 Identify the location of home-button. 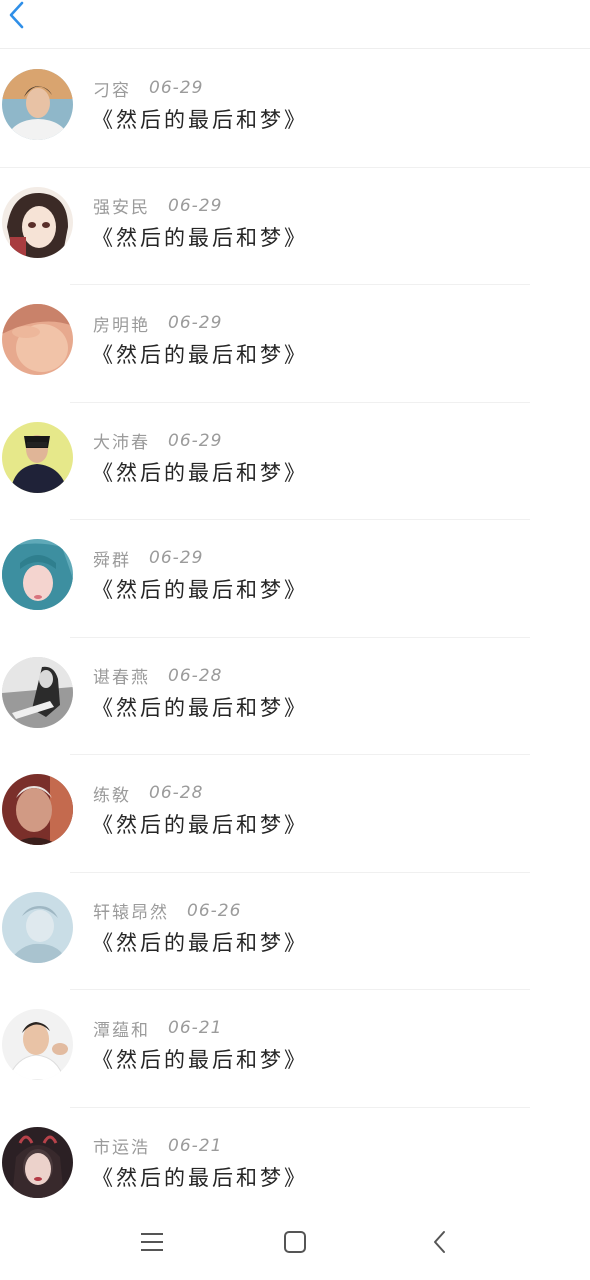
(295, 1242).